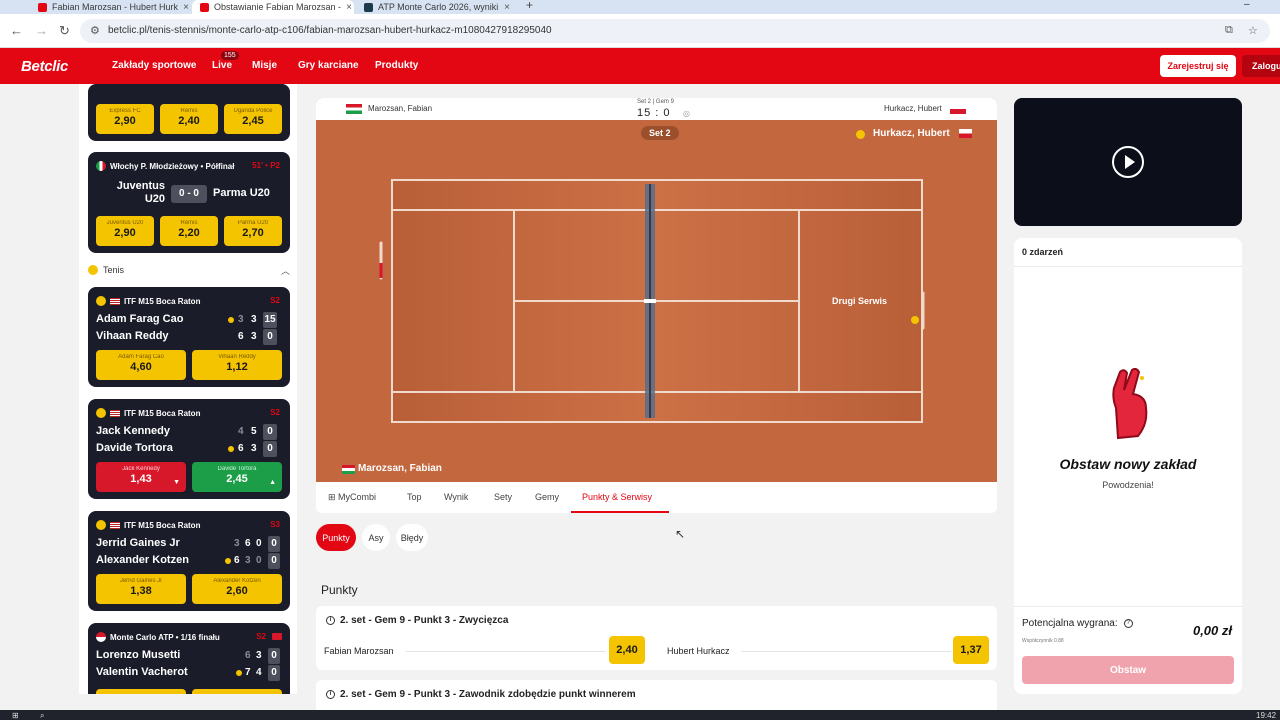  I want to click on selection-label: Fabian Marozsan, so click(359, 651).